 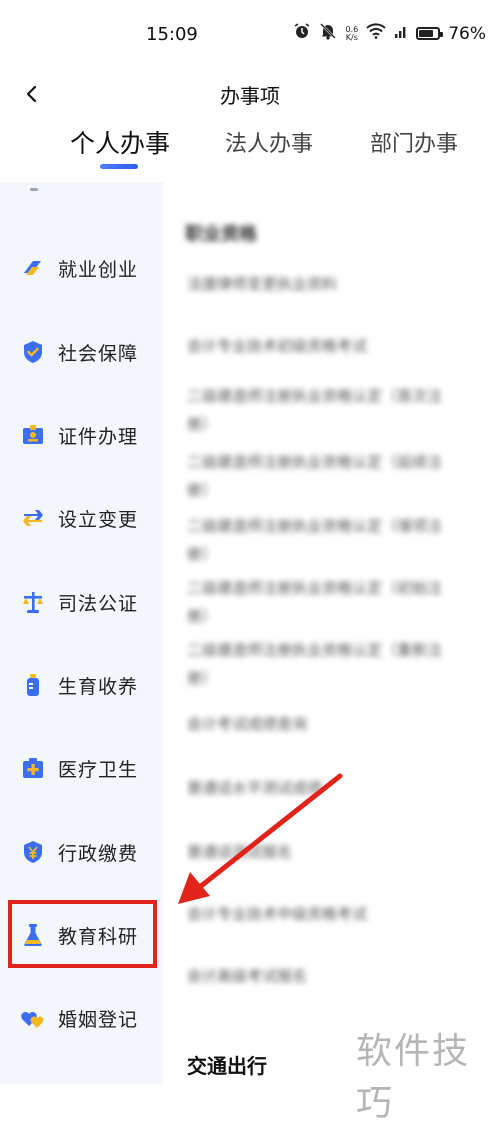 What do you see at coordinates (98, 853) in the screenshot?
I see `sidebar-item-label: 行政缴费` at bounding box center [98, 853].